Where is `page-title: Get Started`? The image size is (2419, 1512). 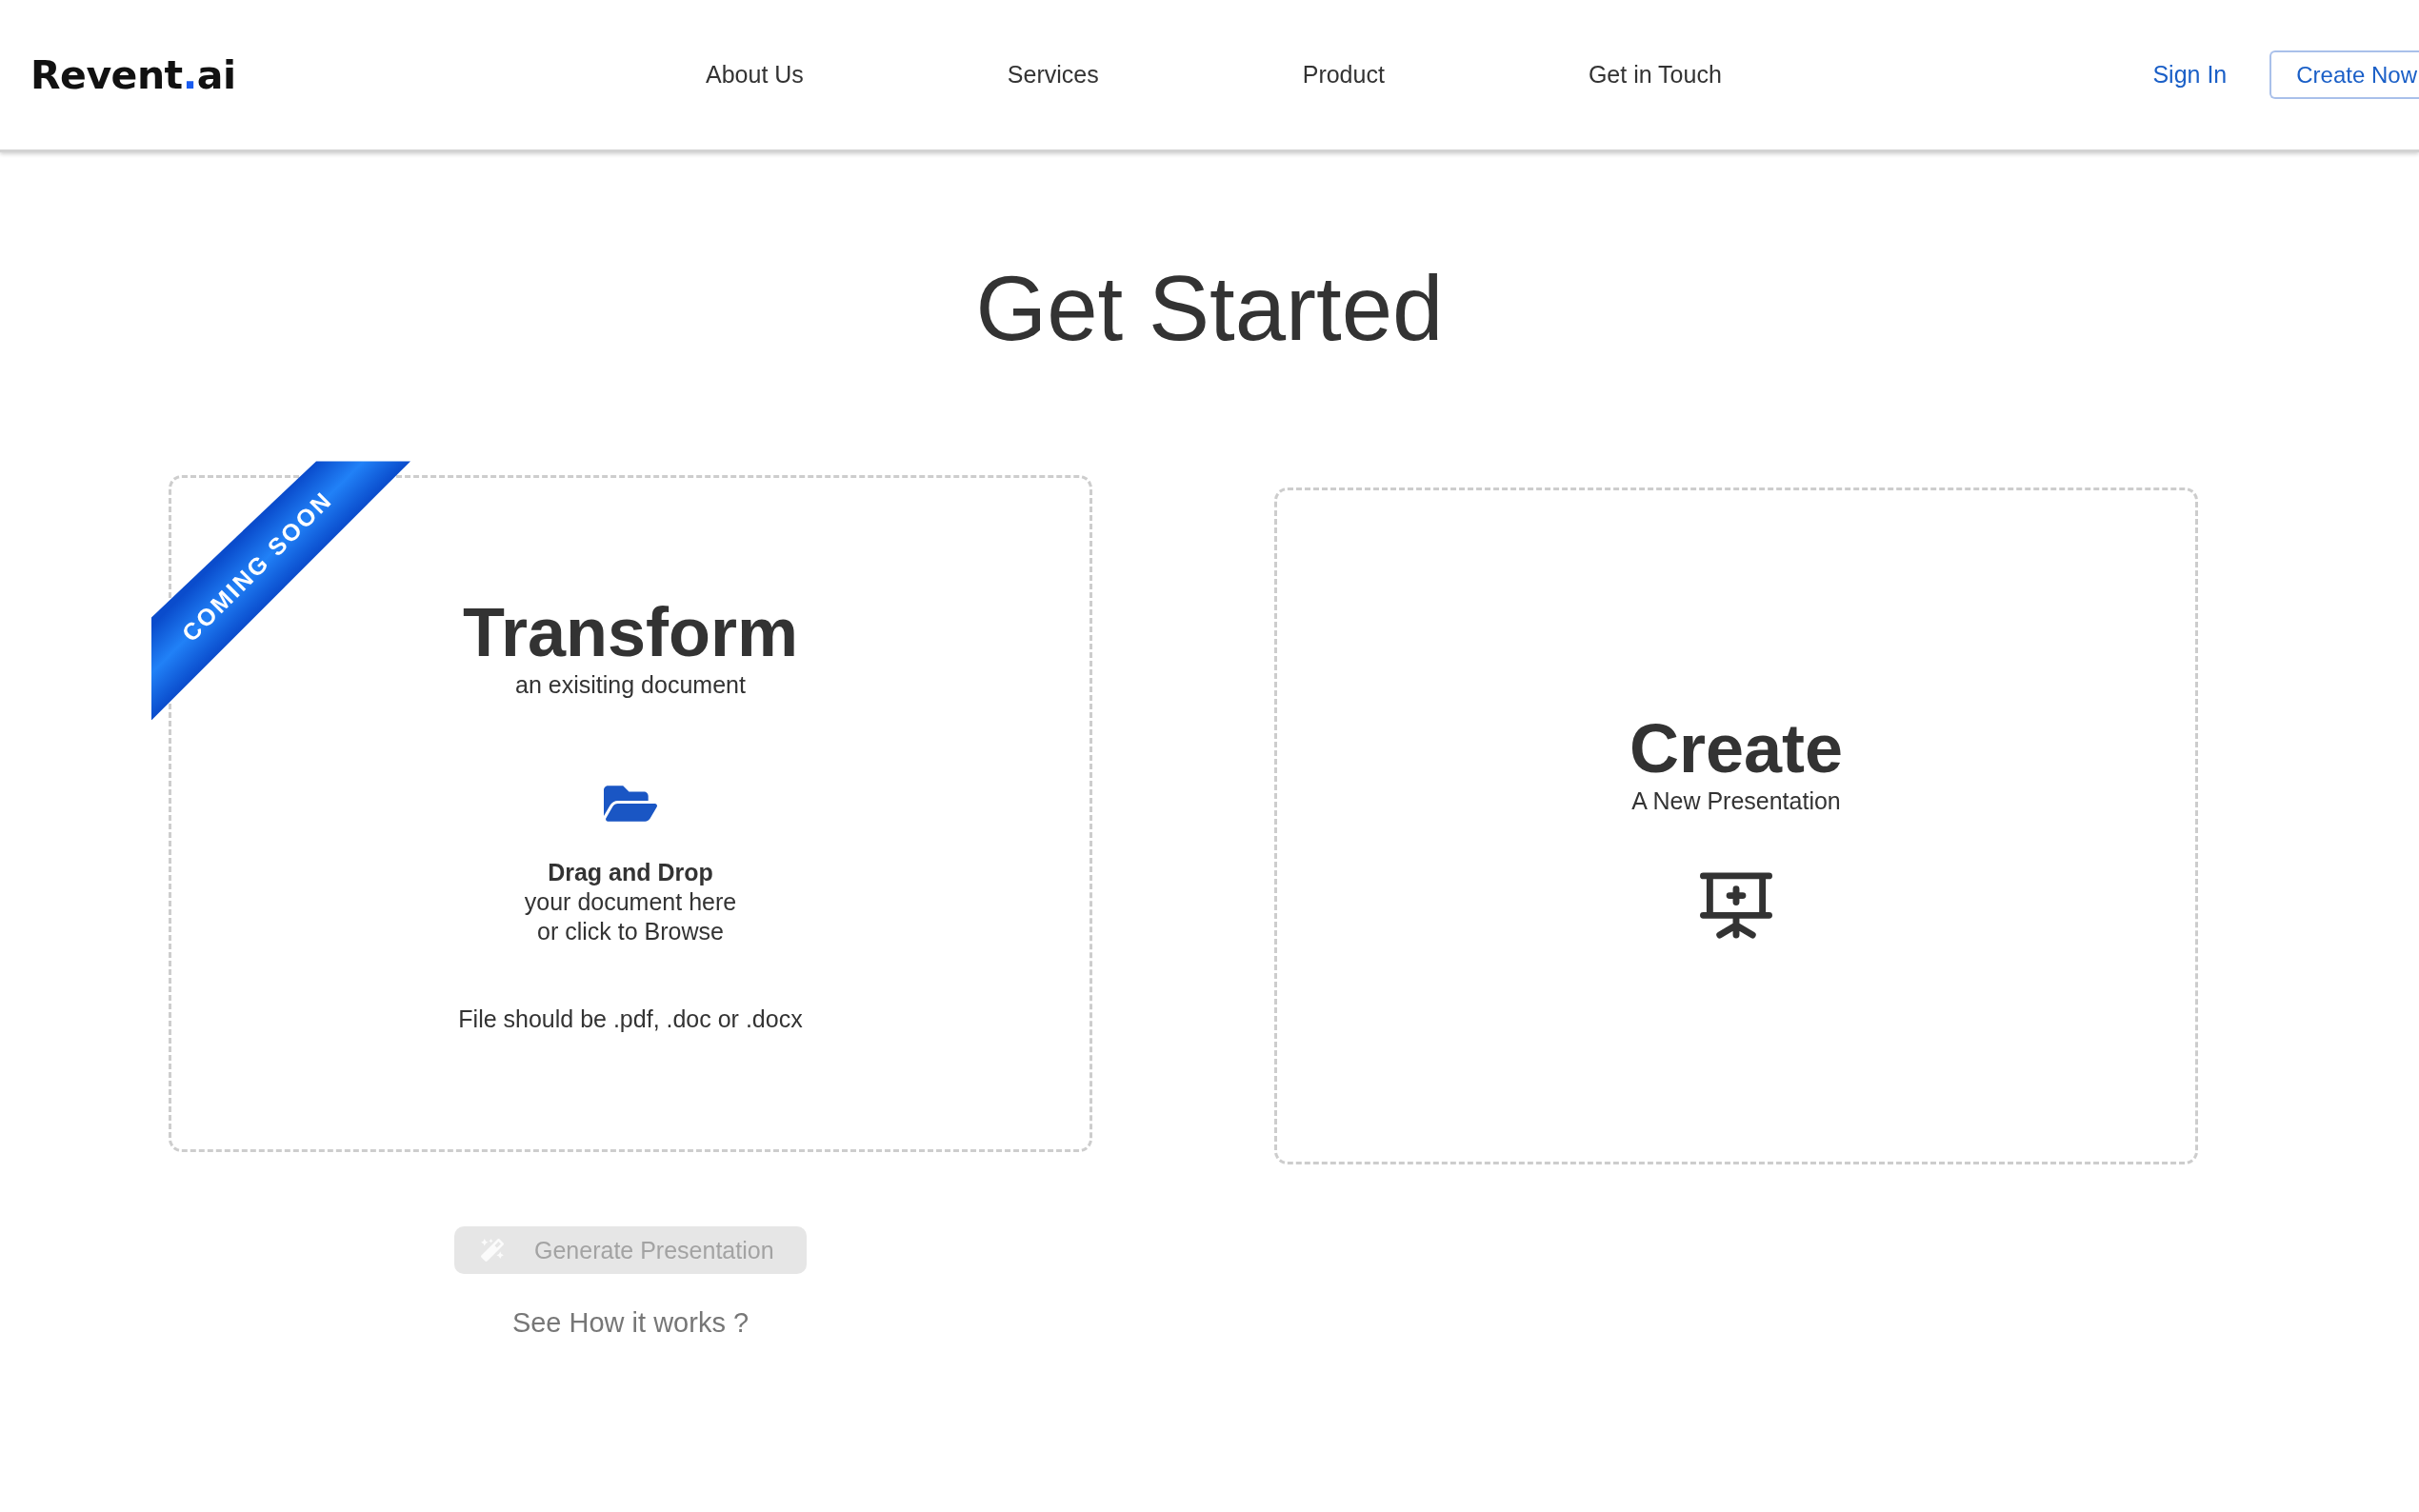
page-title: Get Started is located at coordinates (1209, 308).